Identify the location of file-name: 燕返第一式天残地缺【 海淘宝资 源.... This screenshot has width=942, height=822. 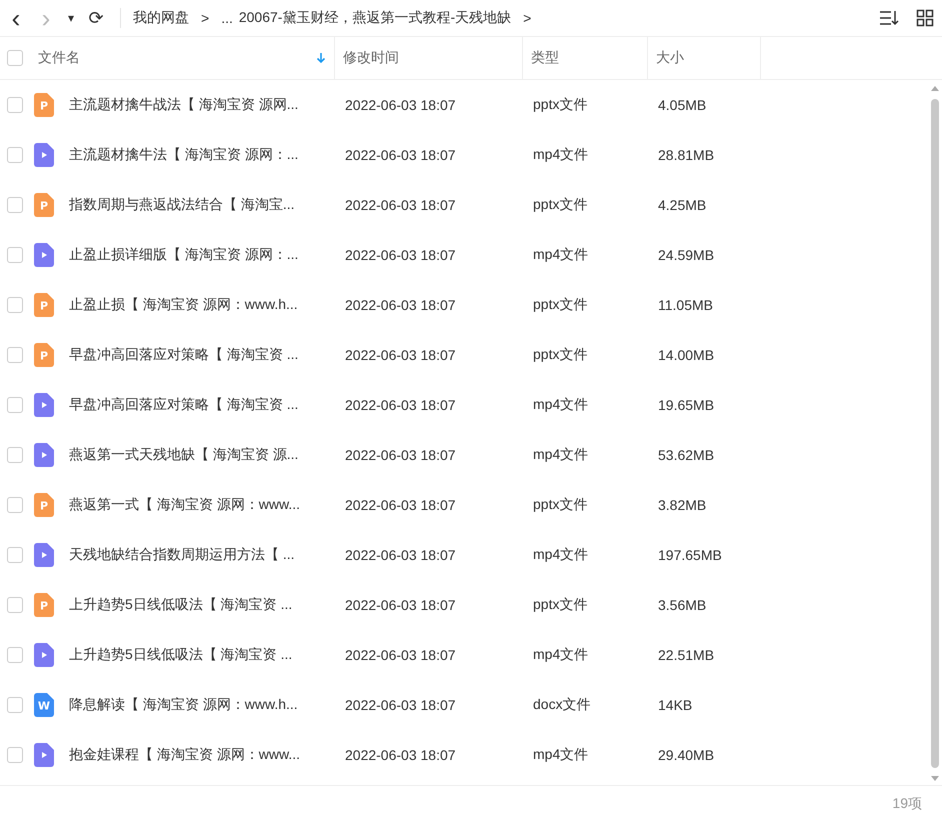
(183, 455).